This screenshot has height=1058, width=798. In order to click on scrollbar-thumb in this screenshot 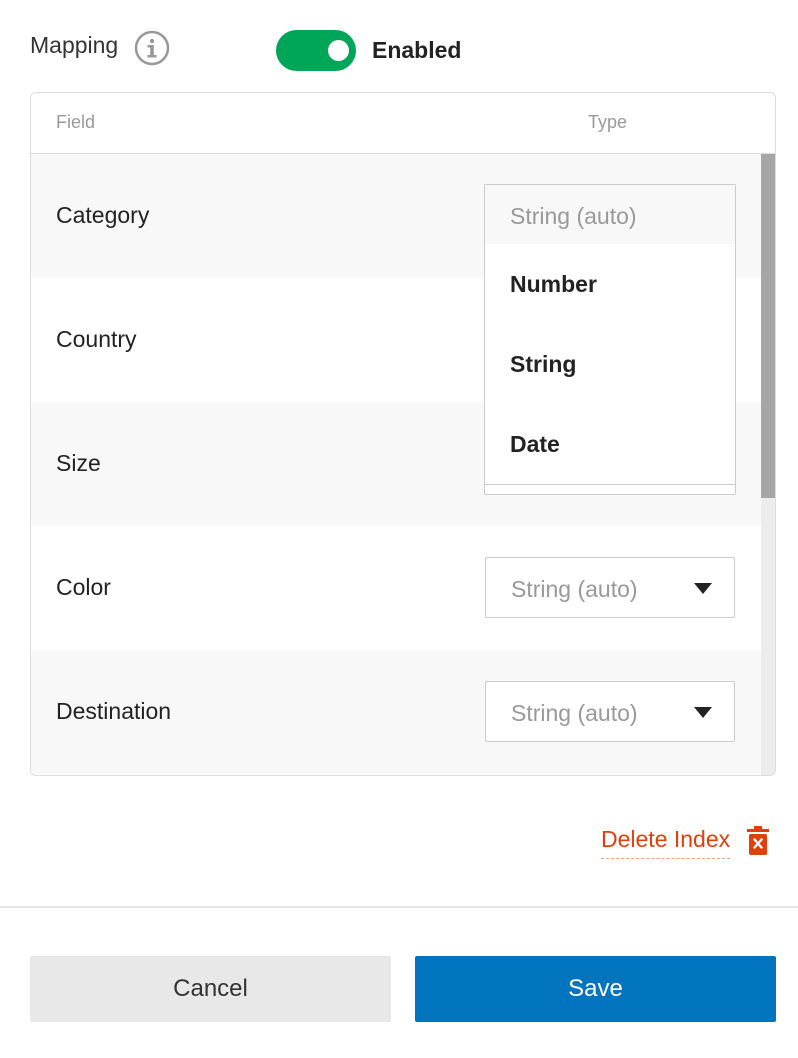, I will do `click(768, 326)`.